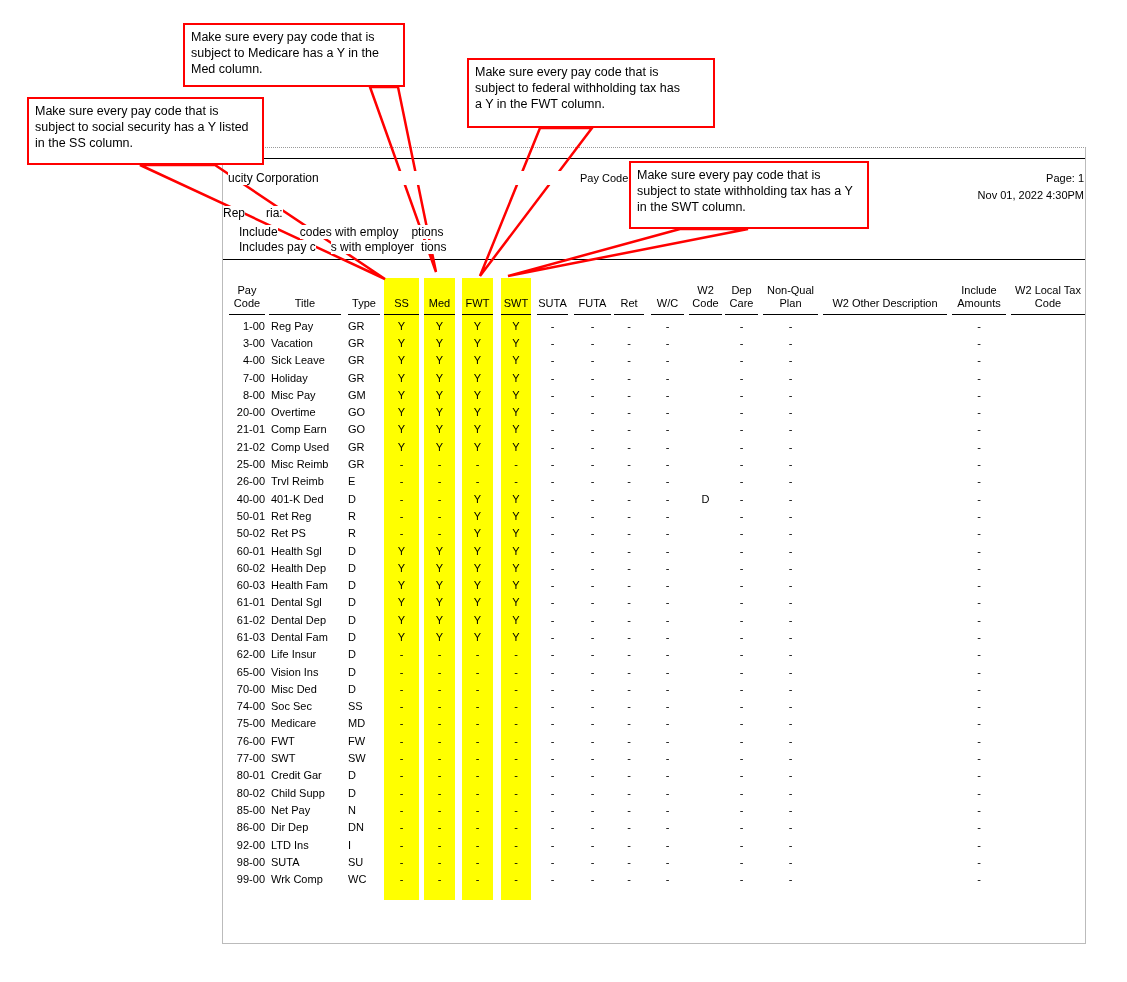 The width and height of the screenshot is (1127, 982). I want to click on table-cell: 85-00, so click(250, 809).